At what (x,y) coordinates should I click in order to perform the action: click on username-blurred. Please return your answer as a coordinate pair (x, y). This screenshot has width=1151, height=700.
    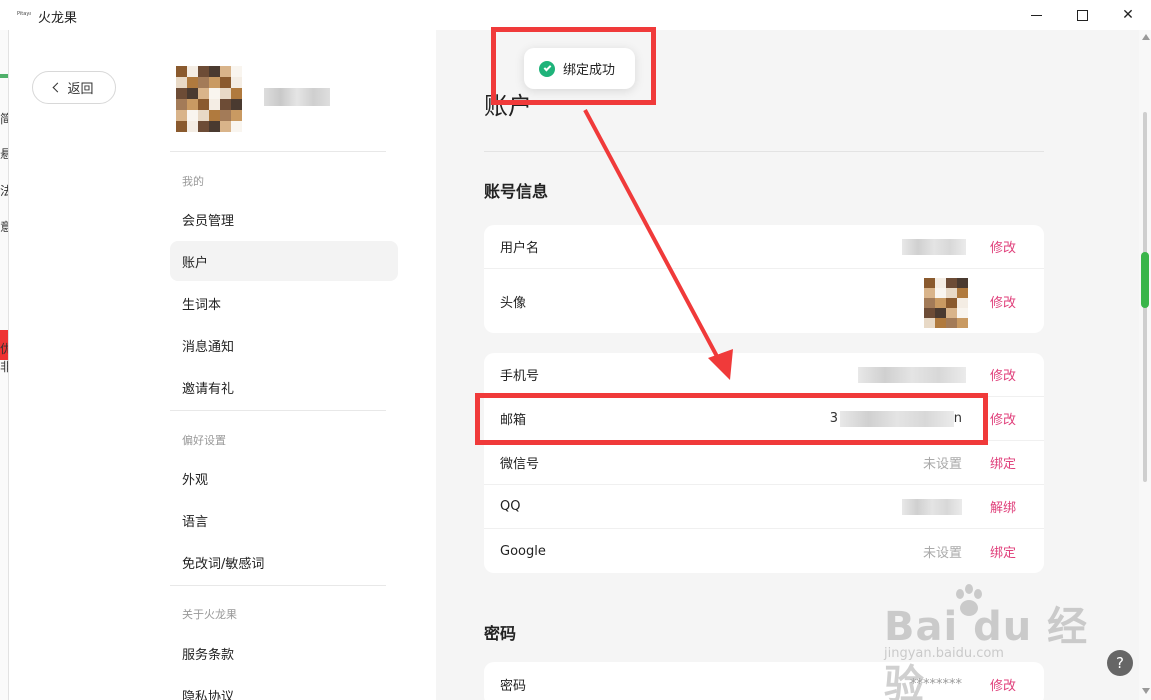
    Looking at the image, I should click on (297, 97).